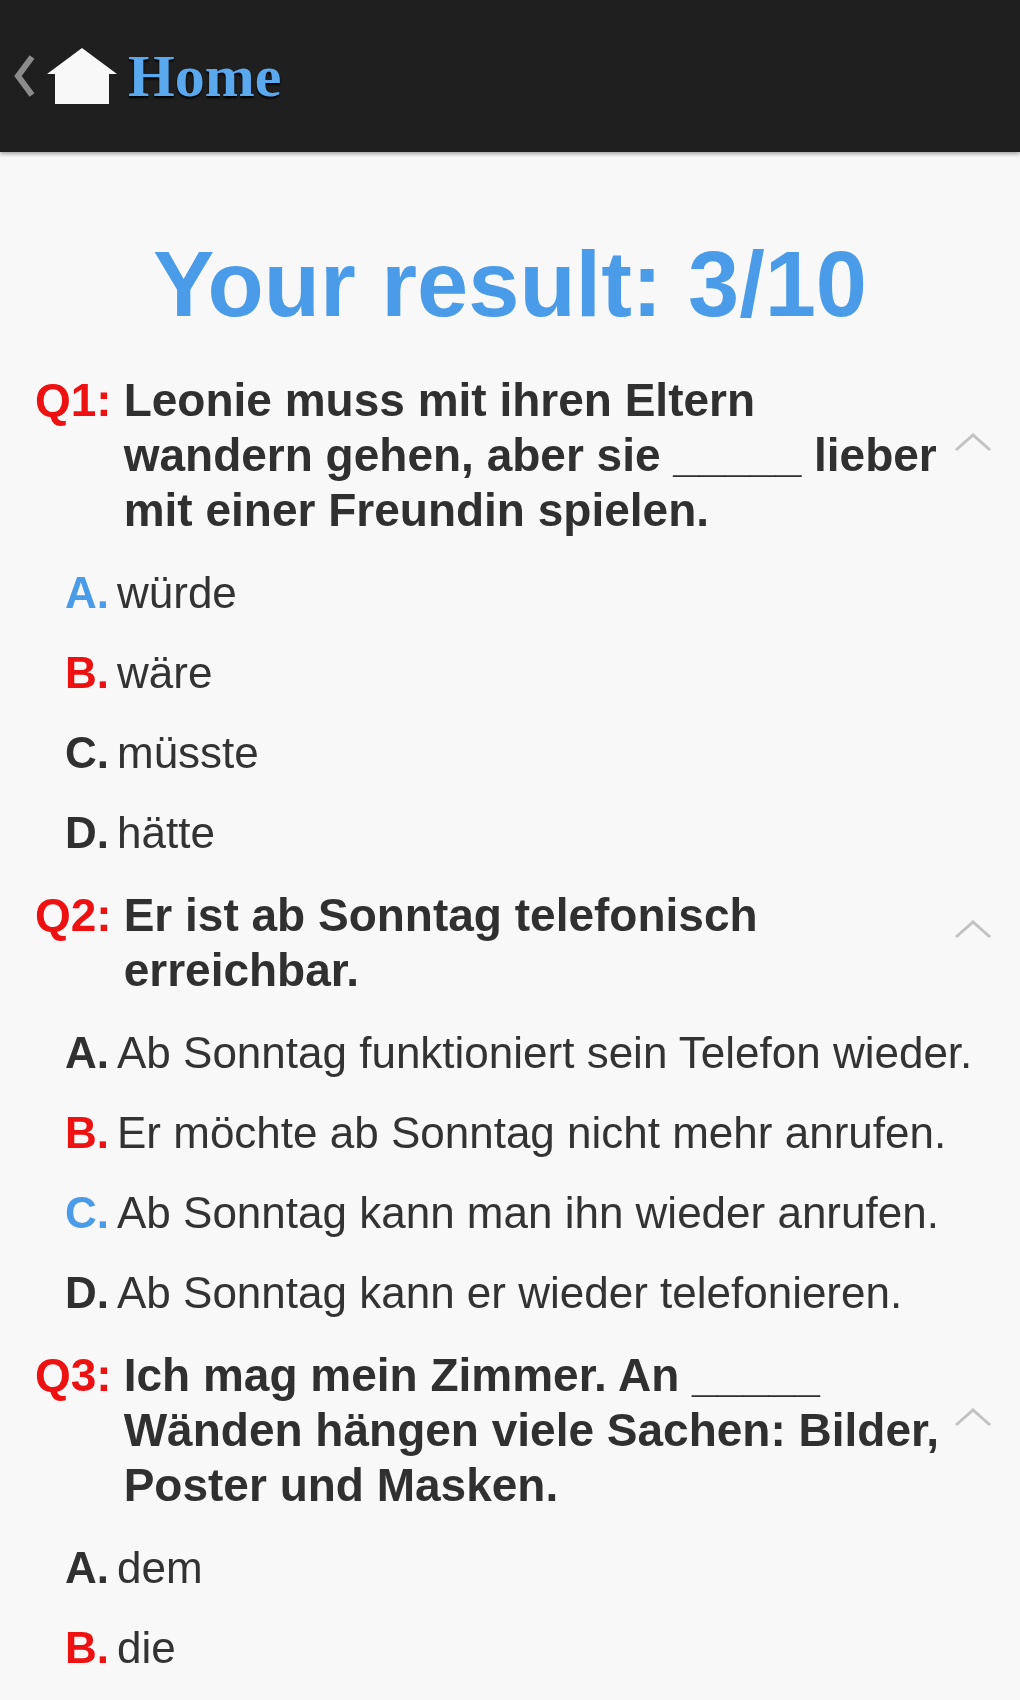  What do you see at coordinates (73, 1375) in the screenshot?
I see `question-number: Q3:` at bounding box center [73, 1375].